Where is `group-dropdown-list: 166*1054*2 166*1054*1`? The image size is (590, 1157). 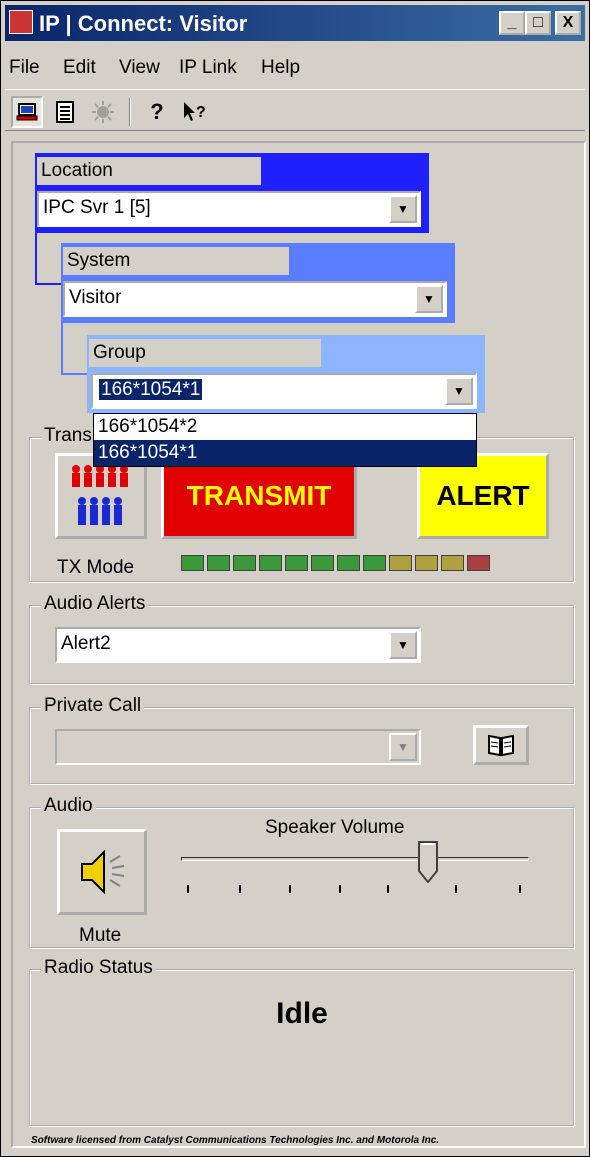
group-dropdown-list: 166*1054*2 166*1054*1 is located at coordinates (285, 440).